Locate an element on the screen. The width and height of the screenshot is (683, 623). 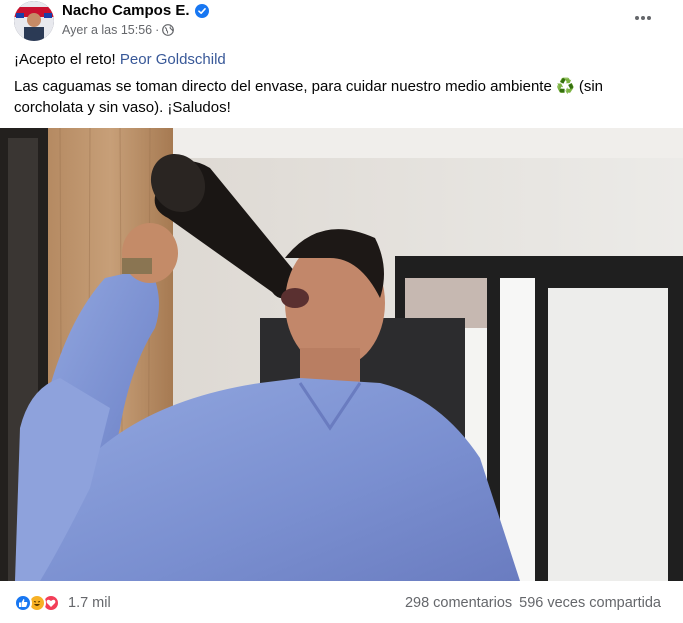
engagement-stats: 298 comentarios 596 veces compartida is located at coordinates (533, 603).